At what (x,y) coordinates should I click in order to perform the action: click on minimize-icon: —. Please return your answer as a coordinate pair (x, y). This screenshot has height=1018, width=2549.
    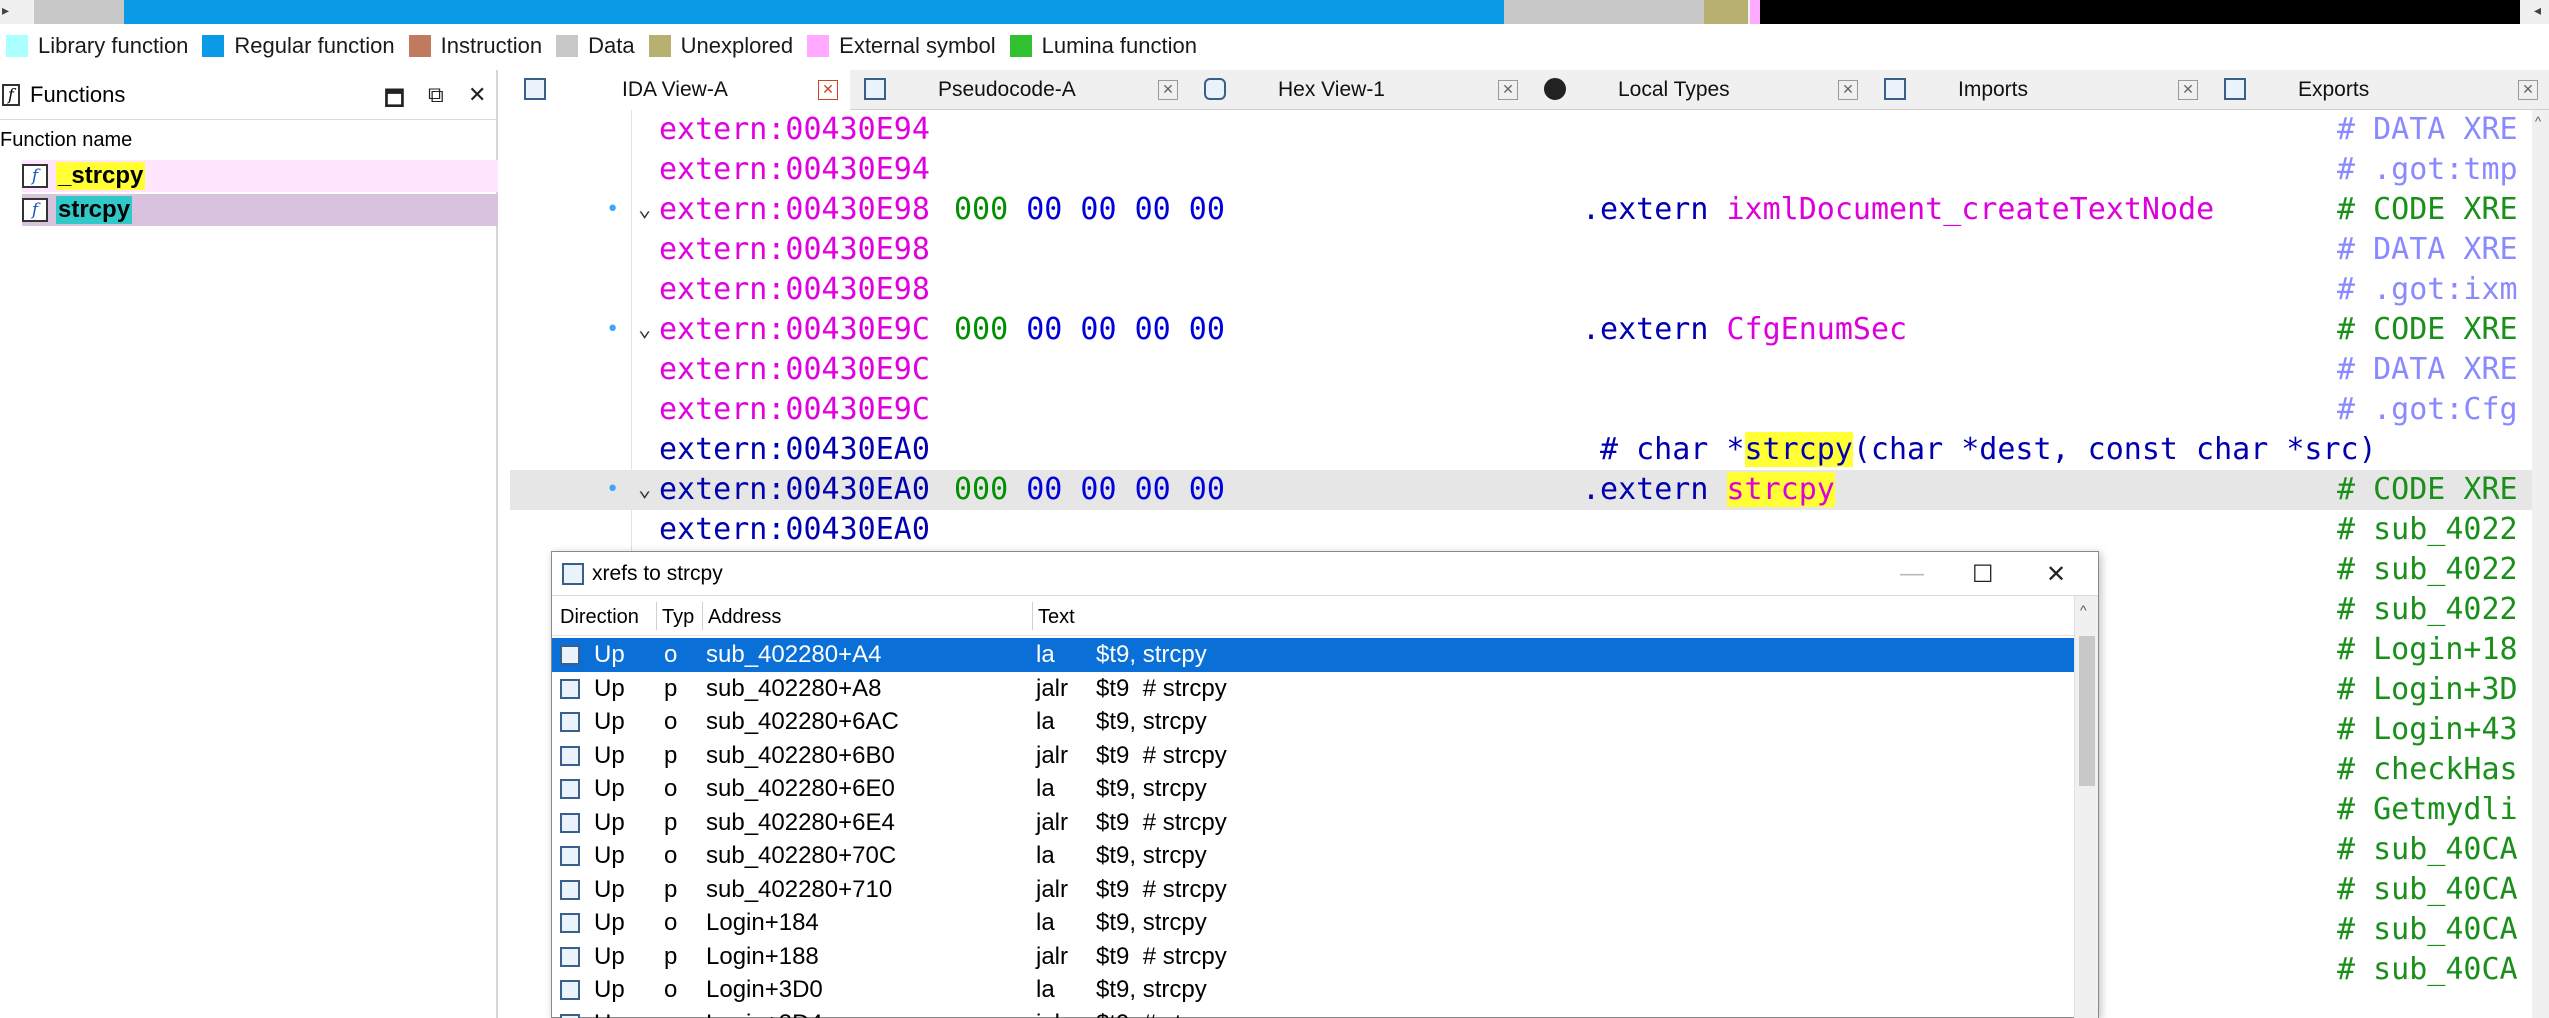
    Looking at the image, I should click on (1912, 574).